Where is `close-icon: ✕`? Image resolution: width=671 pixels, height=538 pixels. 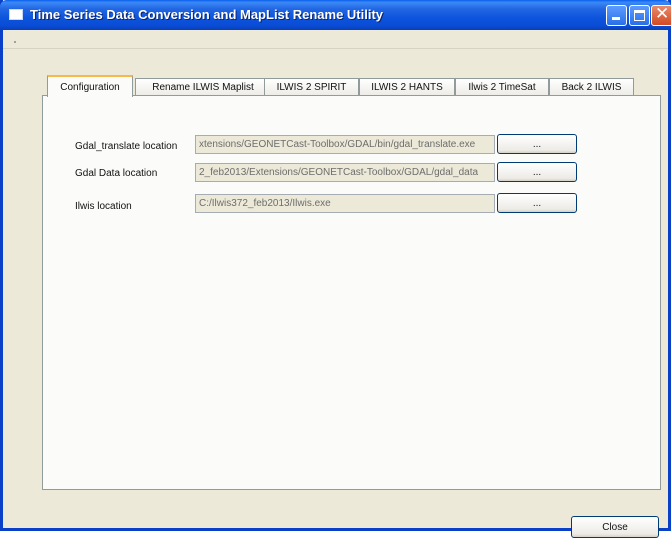
close-icon: ✕ is located at coordinates (662, 14).